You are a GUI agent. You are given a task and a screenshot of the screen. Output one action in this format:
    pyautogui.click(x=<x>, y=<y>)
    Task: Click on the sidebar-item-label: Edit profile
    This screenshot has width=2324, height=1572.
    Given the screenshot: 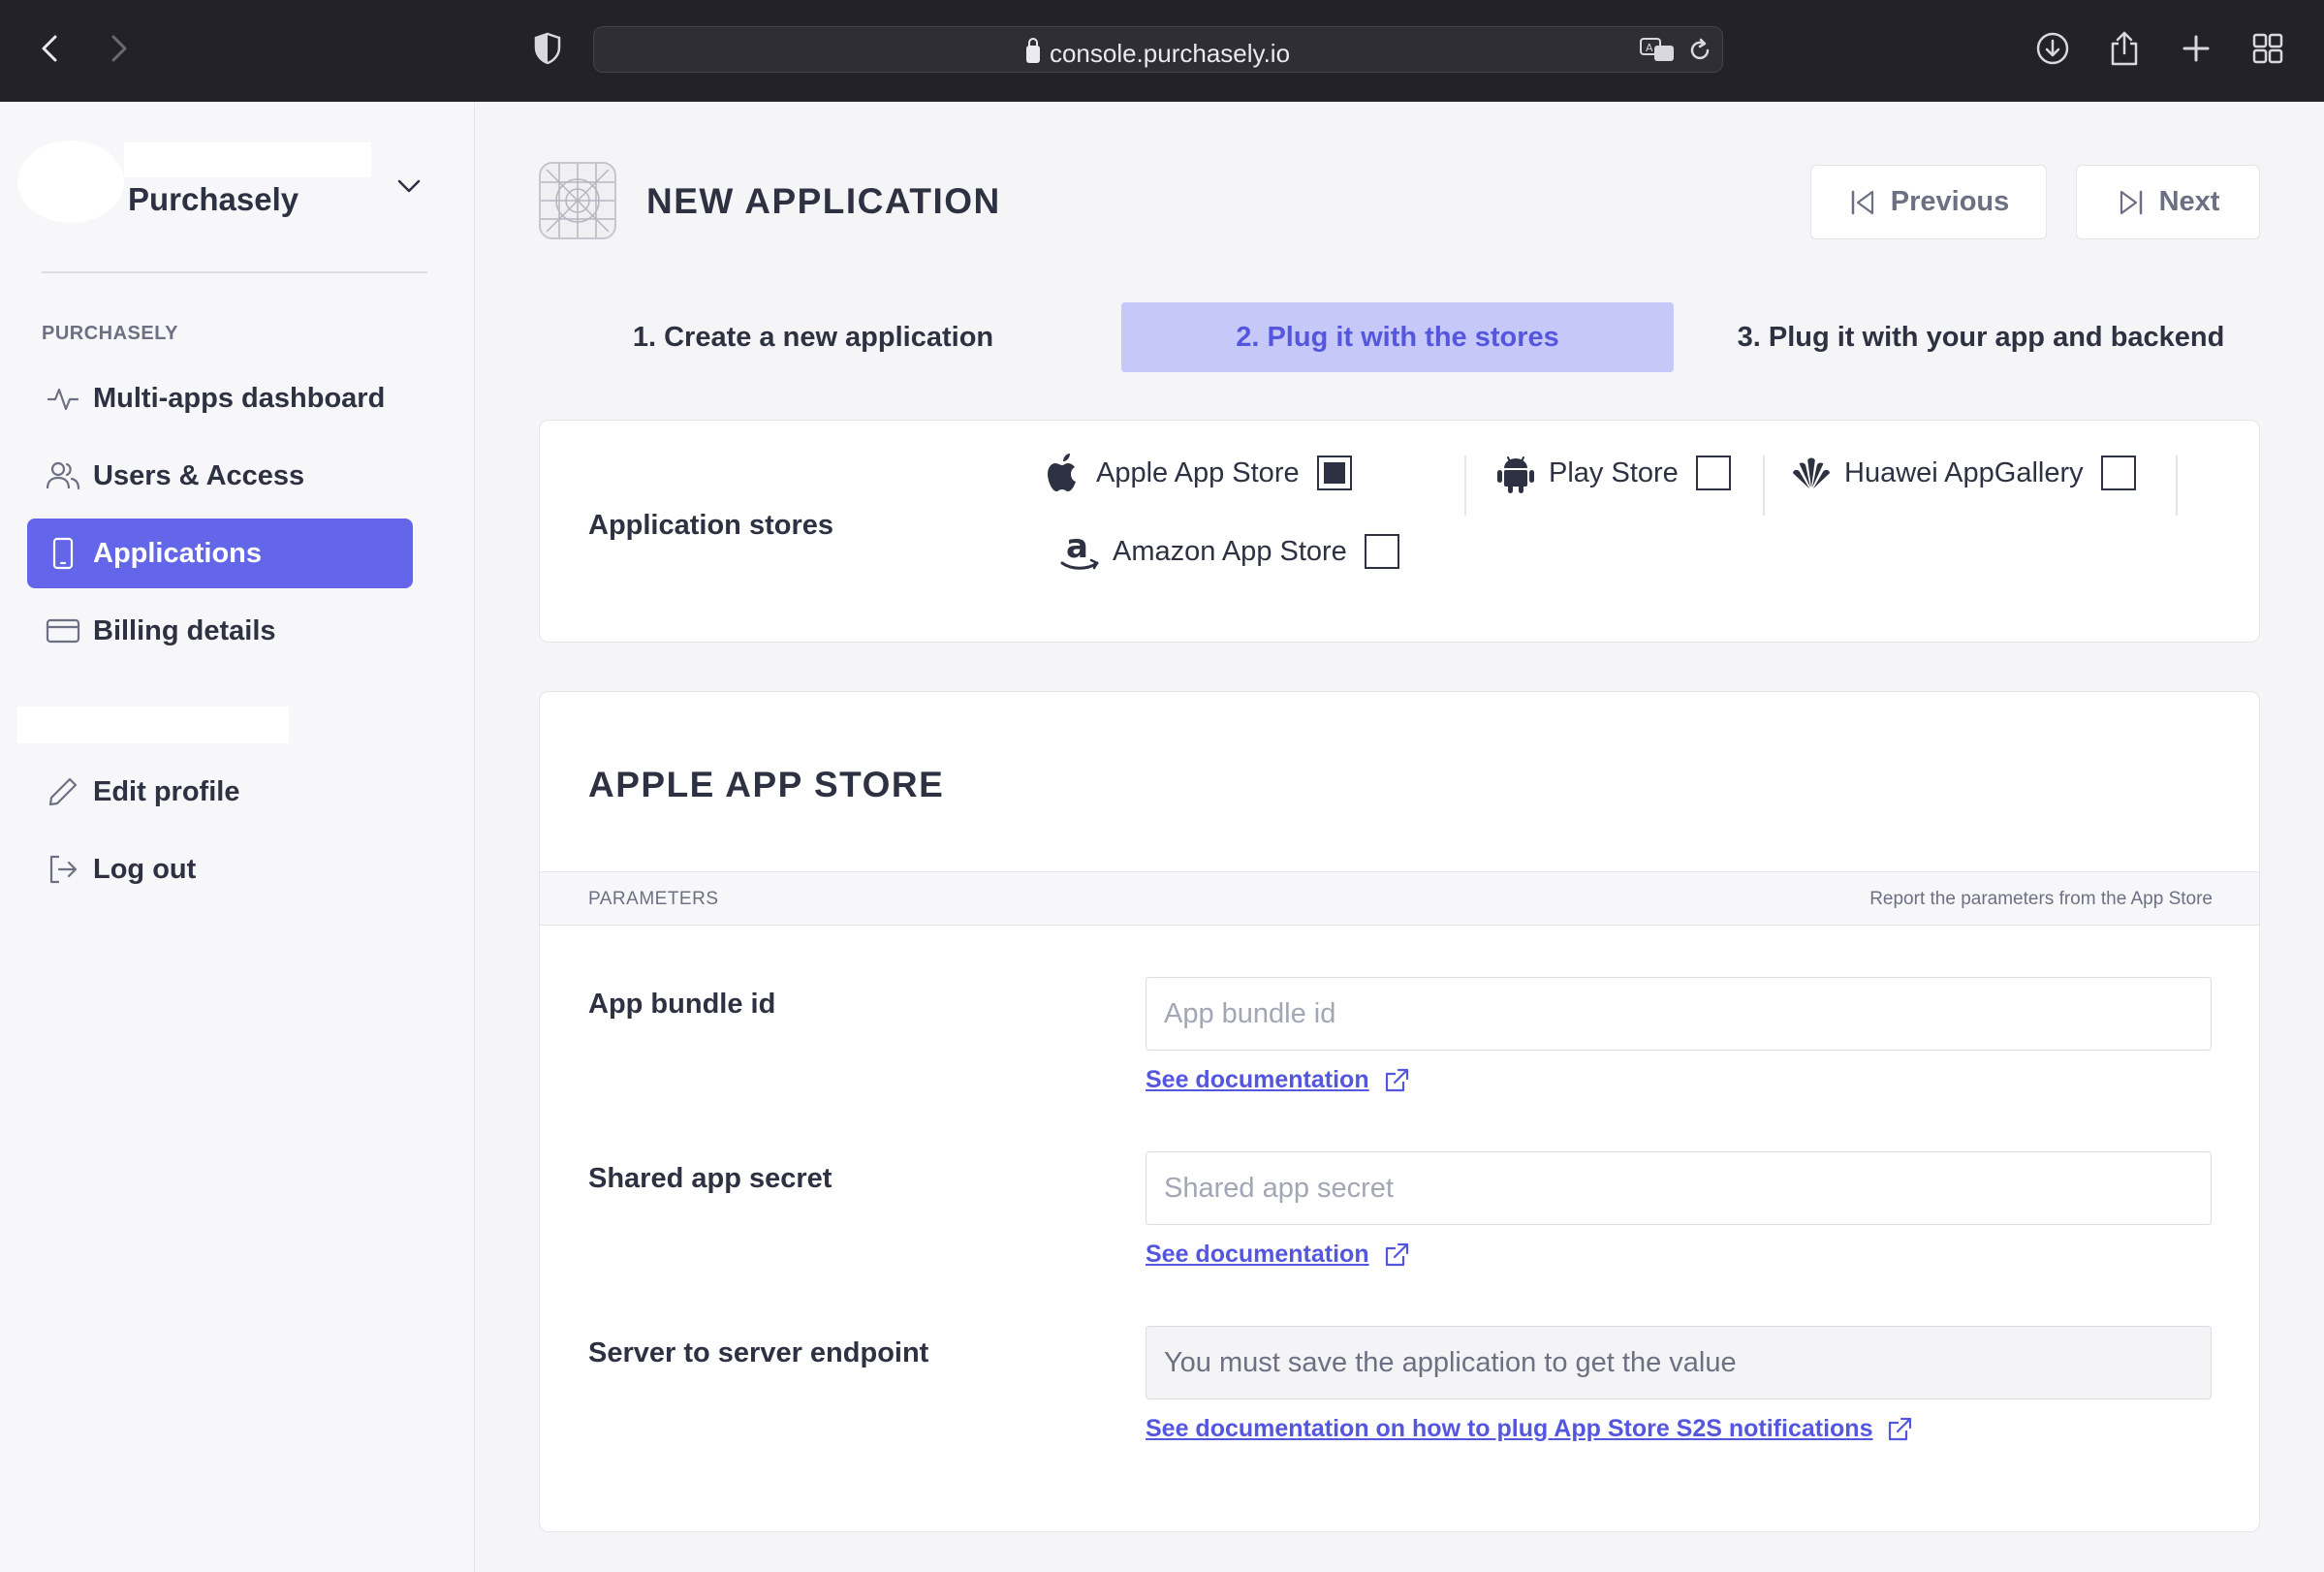 What is the action you would take?
    pyautogui.click(x=166, y=791)
    